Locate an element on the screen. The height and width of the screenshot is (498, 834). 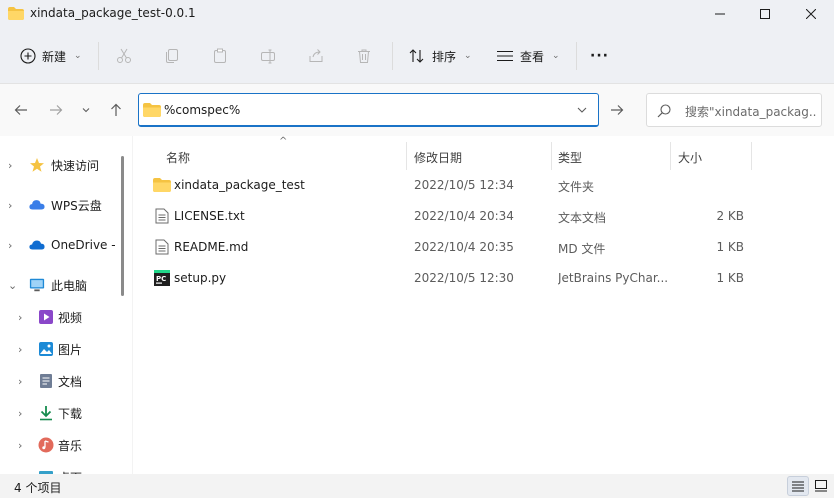
details-view-icon is located at coordinates (798, 486).